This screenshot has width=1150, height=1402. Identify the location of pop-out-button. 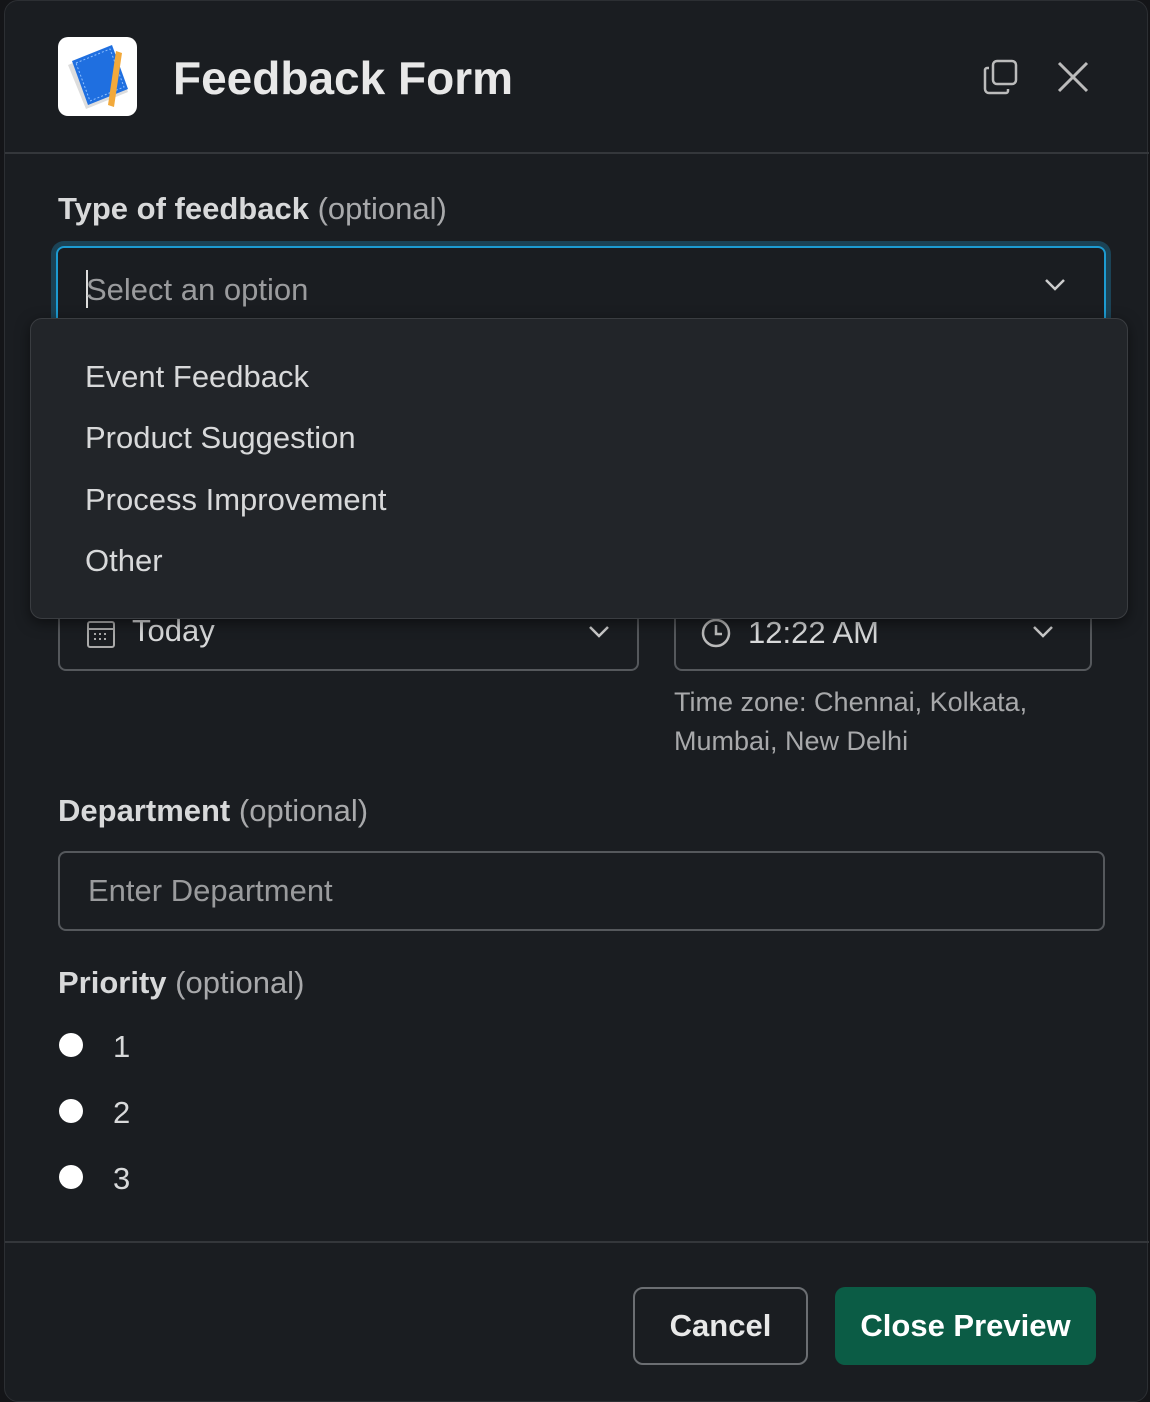
(1001, 77).